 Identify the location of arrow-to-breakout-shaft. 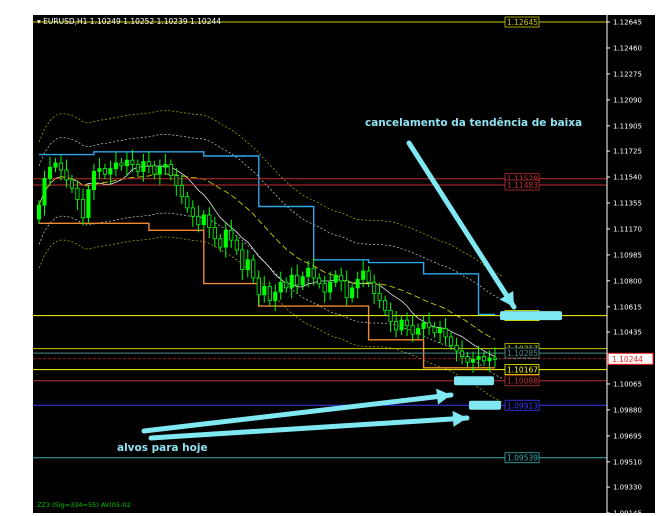
(461, 225).